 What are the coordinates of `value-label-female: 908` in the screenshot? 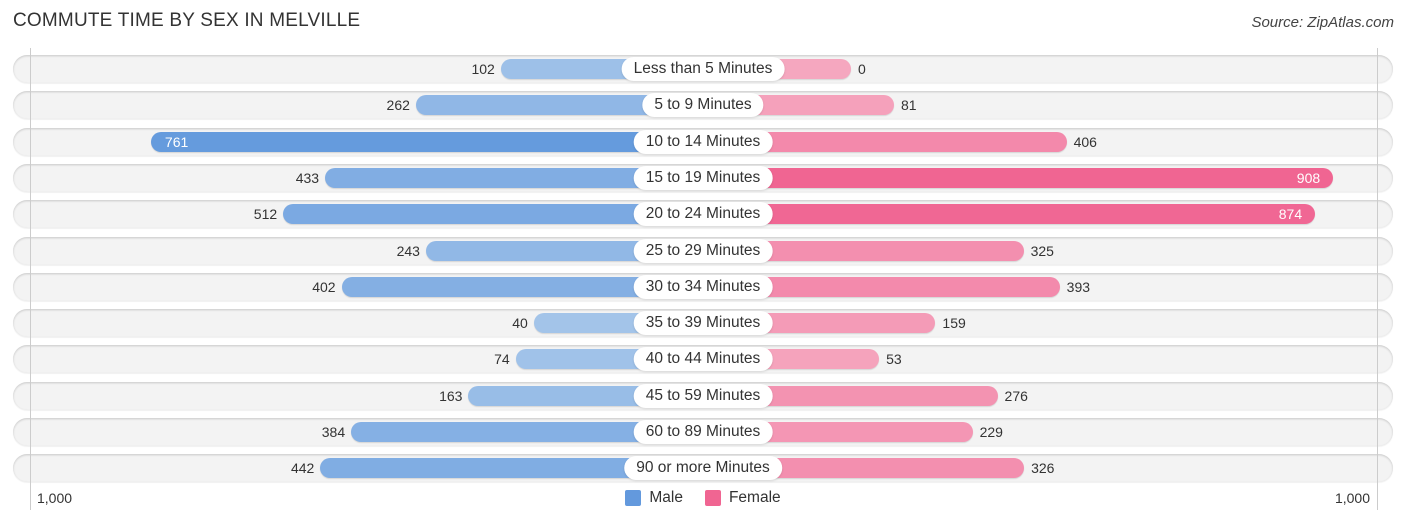 It's located at (1308, 178).